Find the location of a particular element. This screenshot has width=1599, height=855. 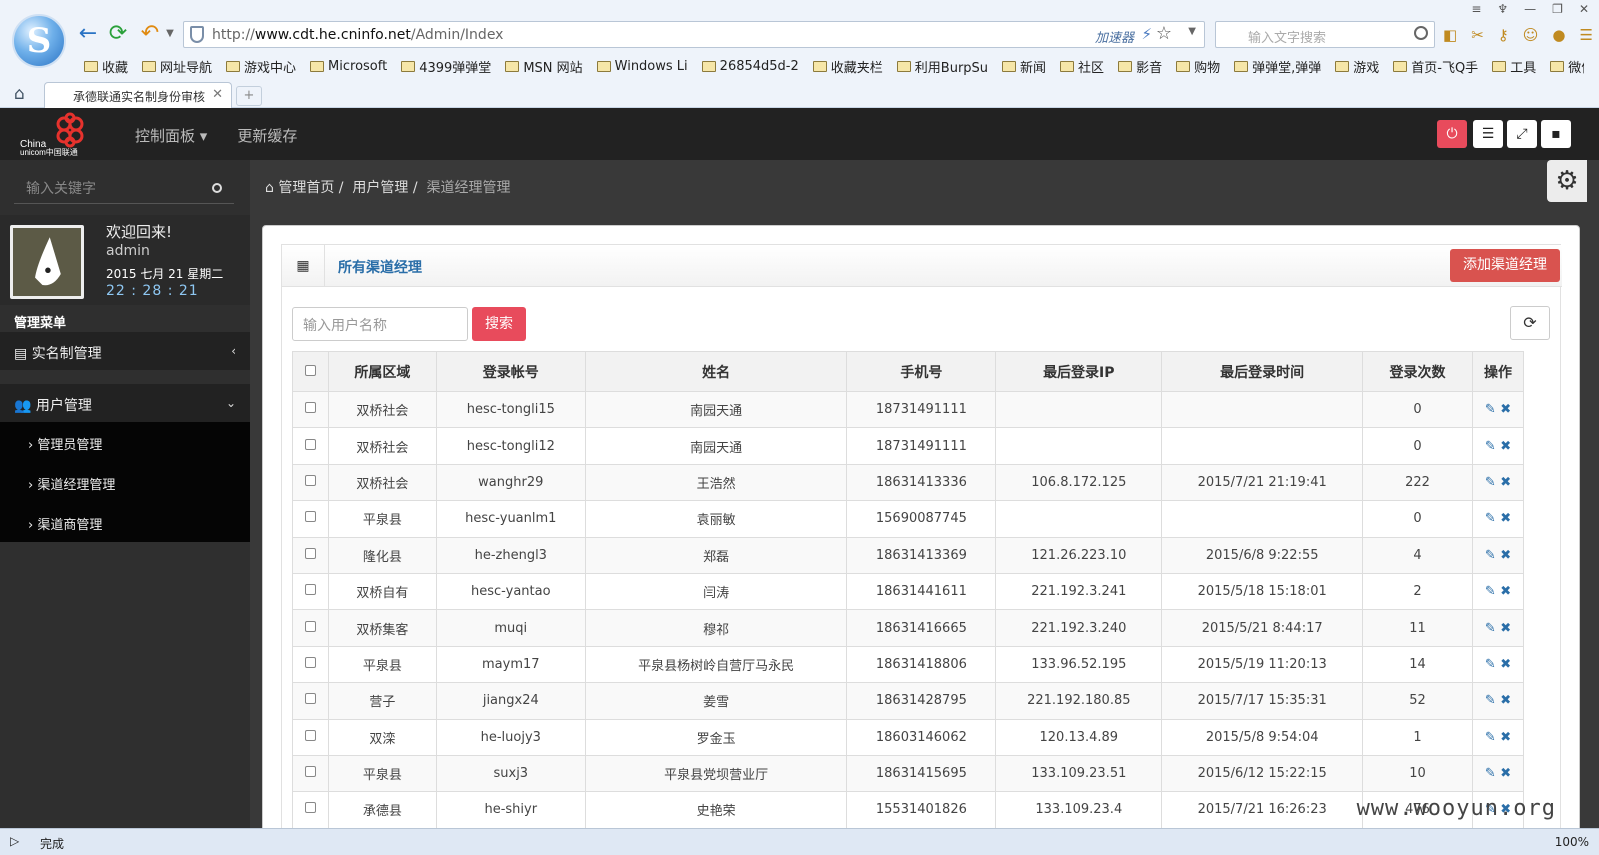

minimize-icon: — is located at coordinates (1530, 9).